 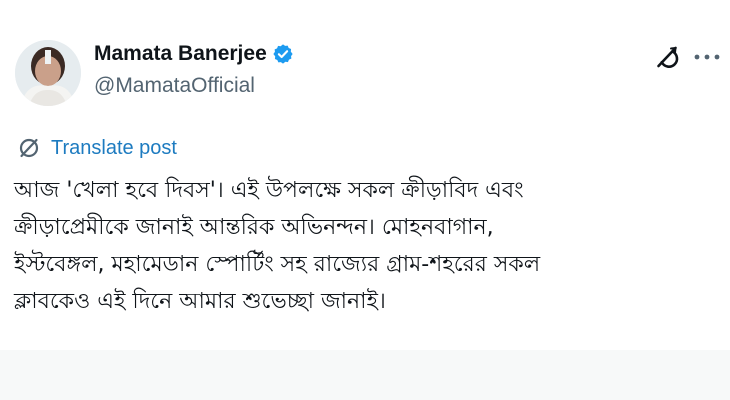 I want to click on translate-icon, so click(x=29, y=148).